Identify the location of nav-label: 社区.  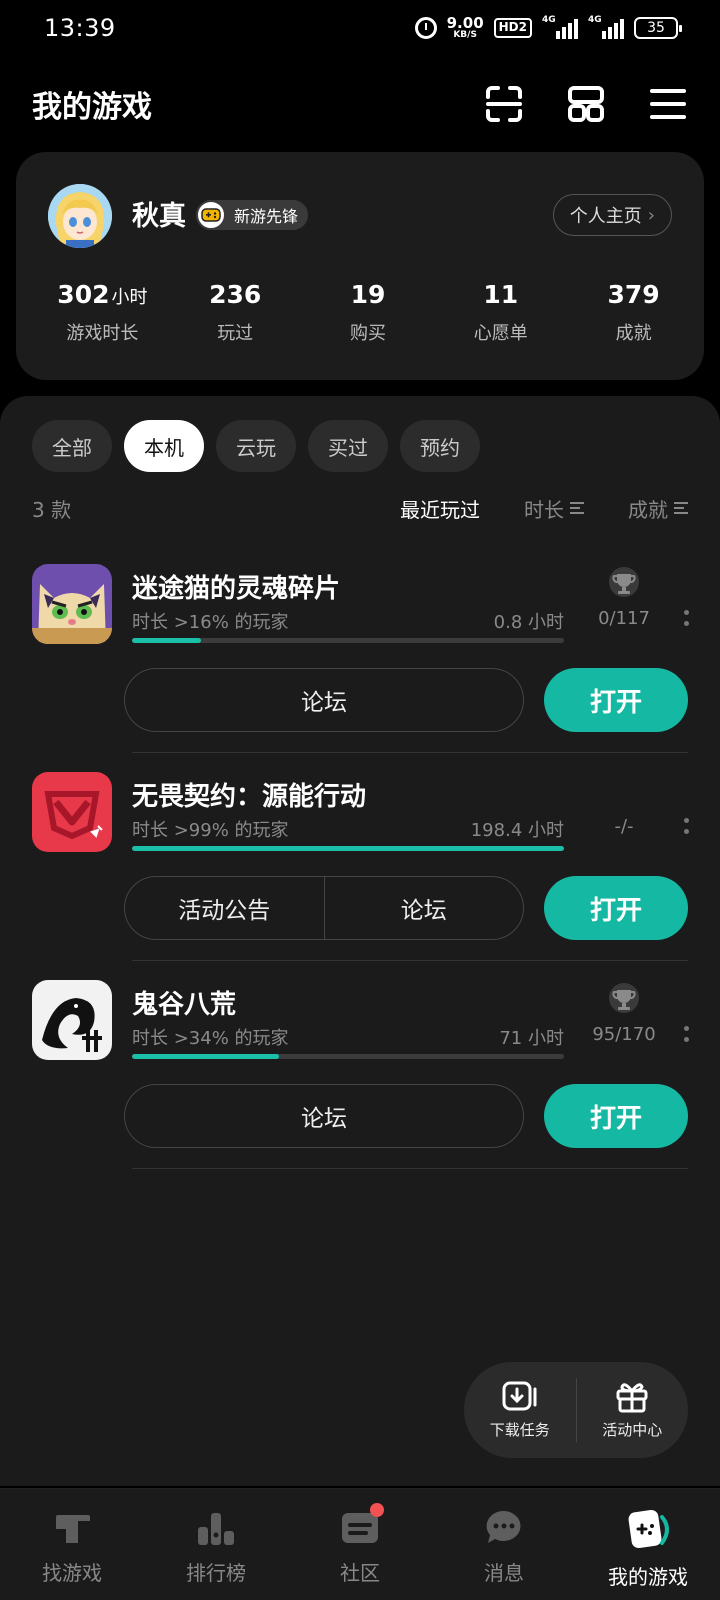
(360, 1573).